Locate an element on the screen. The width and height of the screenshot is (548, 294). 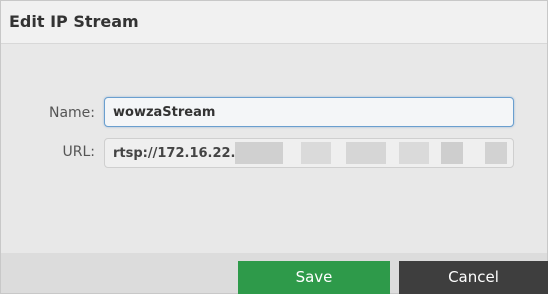
save-button: Save is located at coordinates (314, 277).